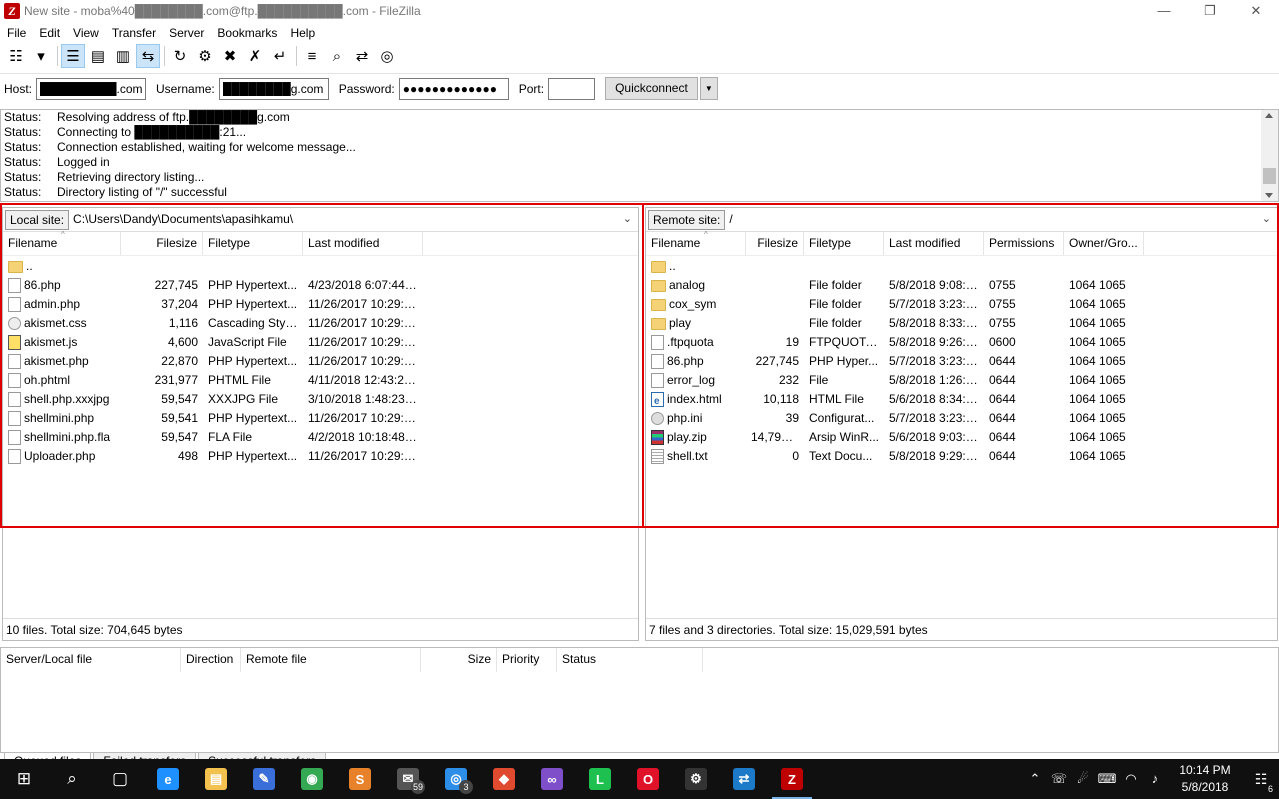  What do you see at coordinates (24, 779) in the screenshot?
I see `start-button: ⊞` at bounding box center [24, 779].